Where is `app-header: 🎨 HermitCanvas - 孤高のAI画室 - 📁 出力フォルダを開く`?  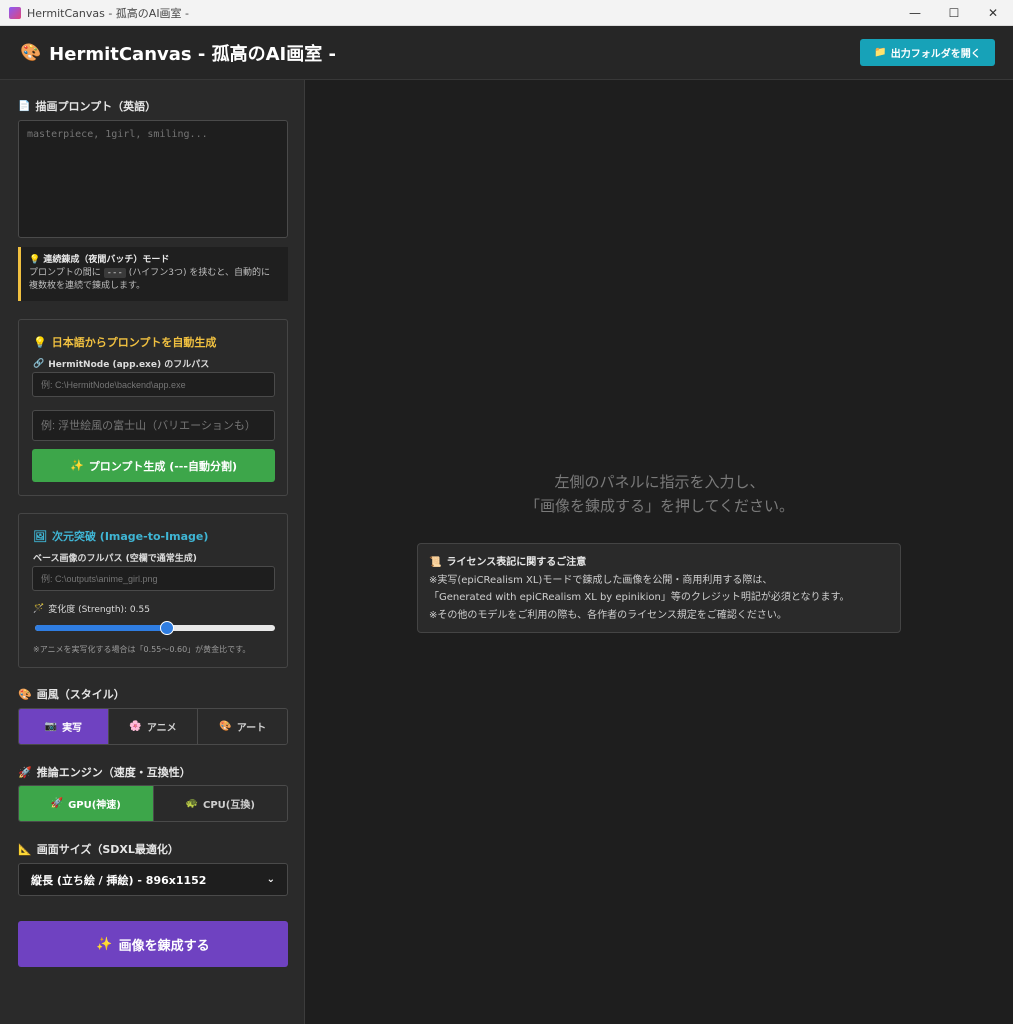
app-header: 🎨 HermitCanvas - 孤高のAI画室 - 📁 出力フォルダを開く is located at coordinates (506, 53).